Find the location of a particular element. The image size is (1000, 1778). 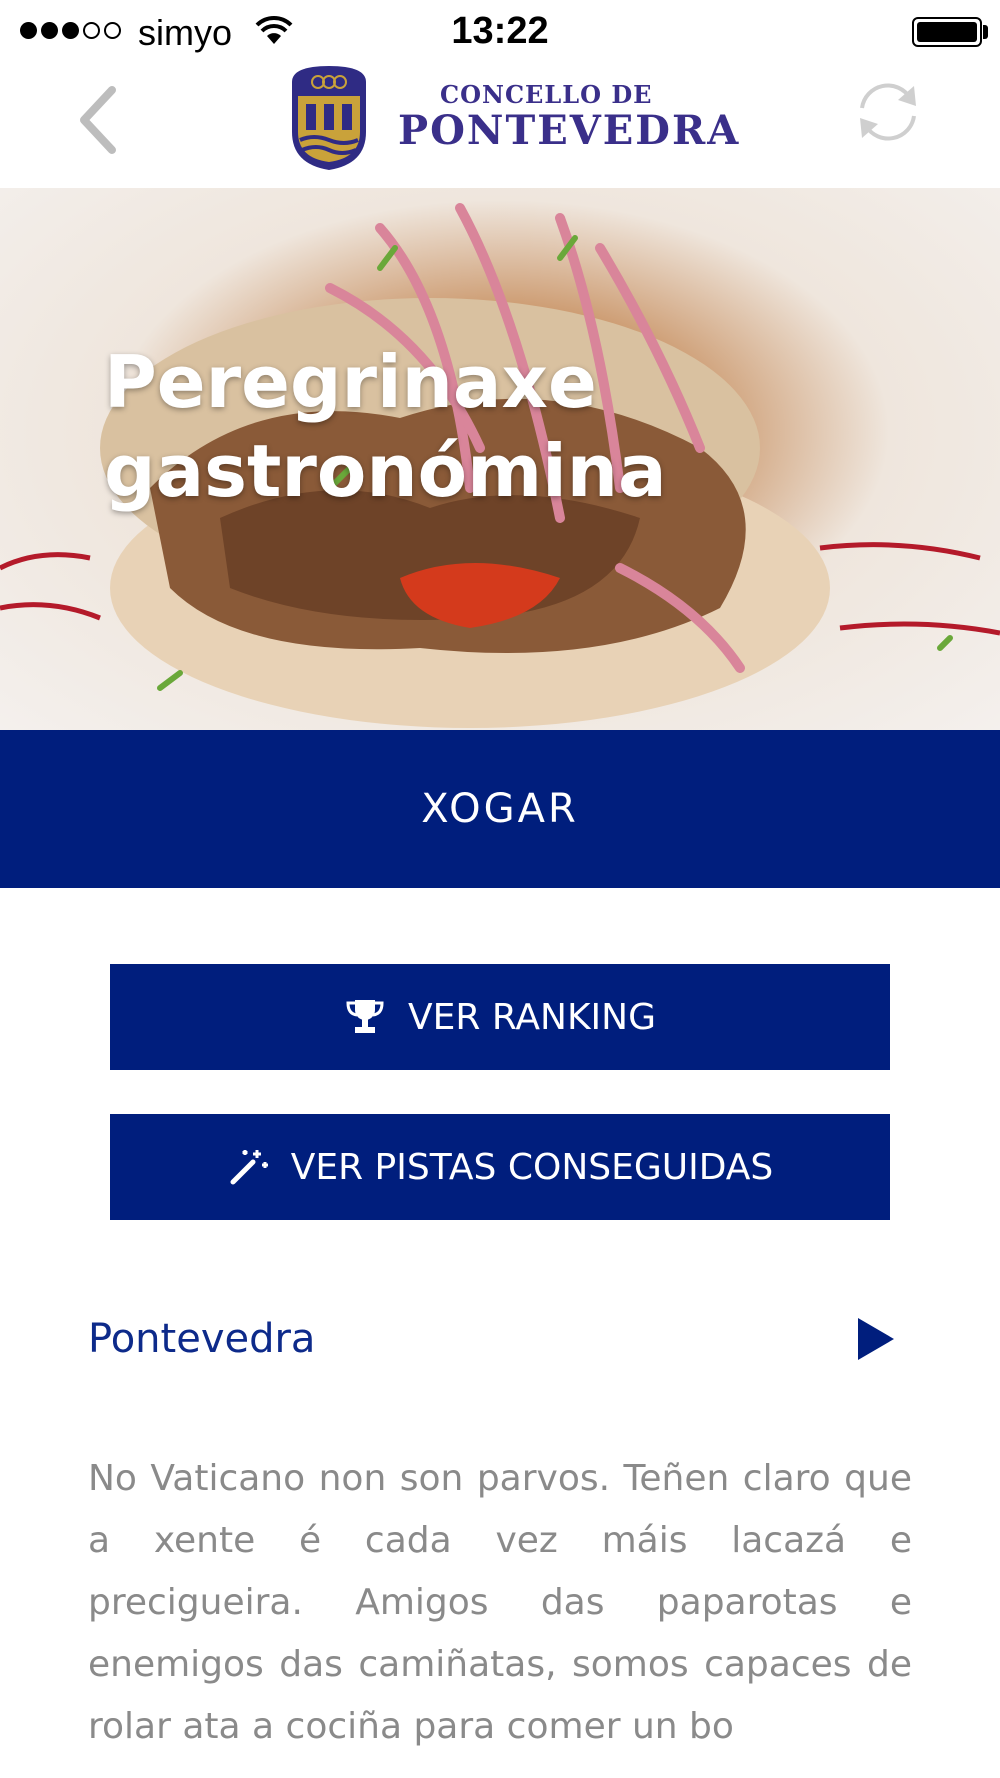

app-header: CONCELLO DE PONTEVEDRA is located at coordinates (500, 125).